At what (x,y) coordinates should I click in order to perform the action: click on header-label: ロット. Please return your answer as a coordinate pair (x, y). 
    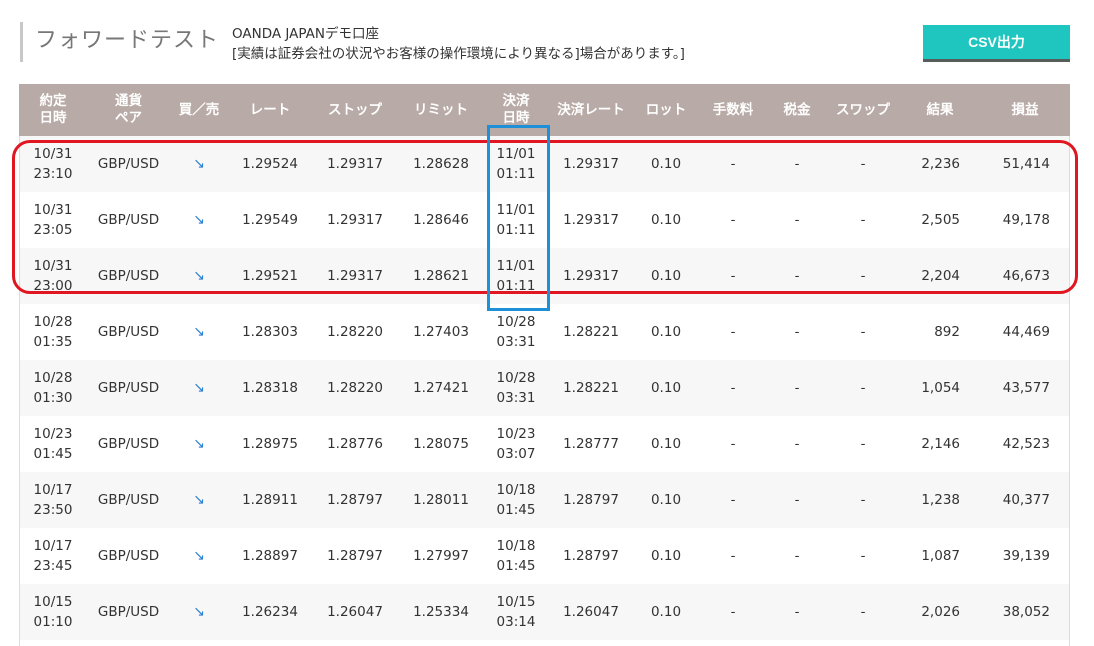
    Looking at the image, I should click on (666, 109).